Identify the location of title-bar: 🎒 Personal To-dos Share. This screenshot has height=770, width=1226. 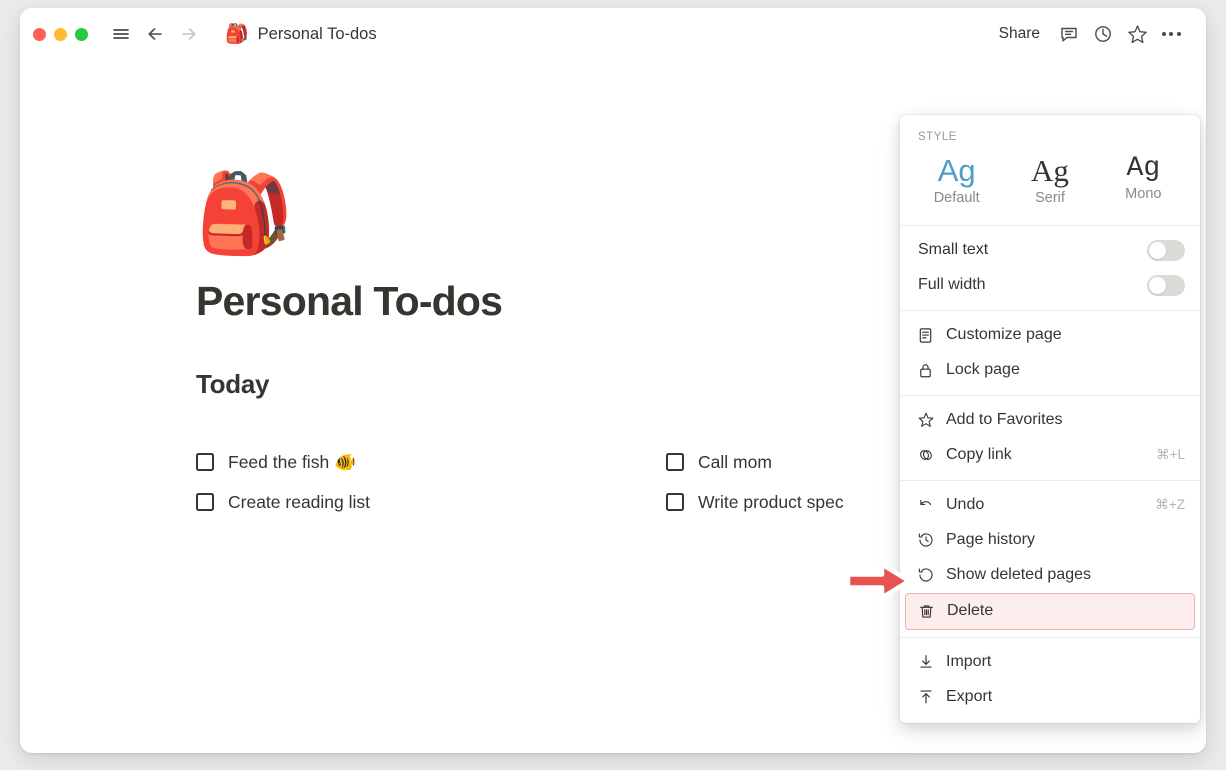
(613, 34).